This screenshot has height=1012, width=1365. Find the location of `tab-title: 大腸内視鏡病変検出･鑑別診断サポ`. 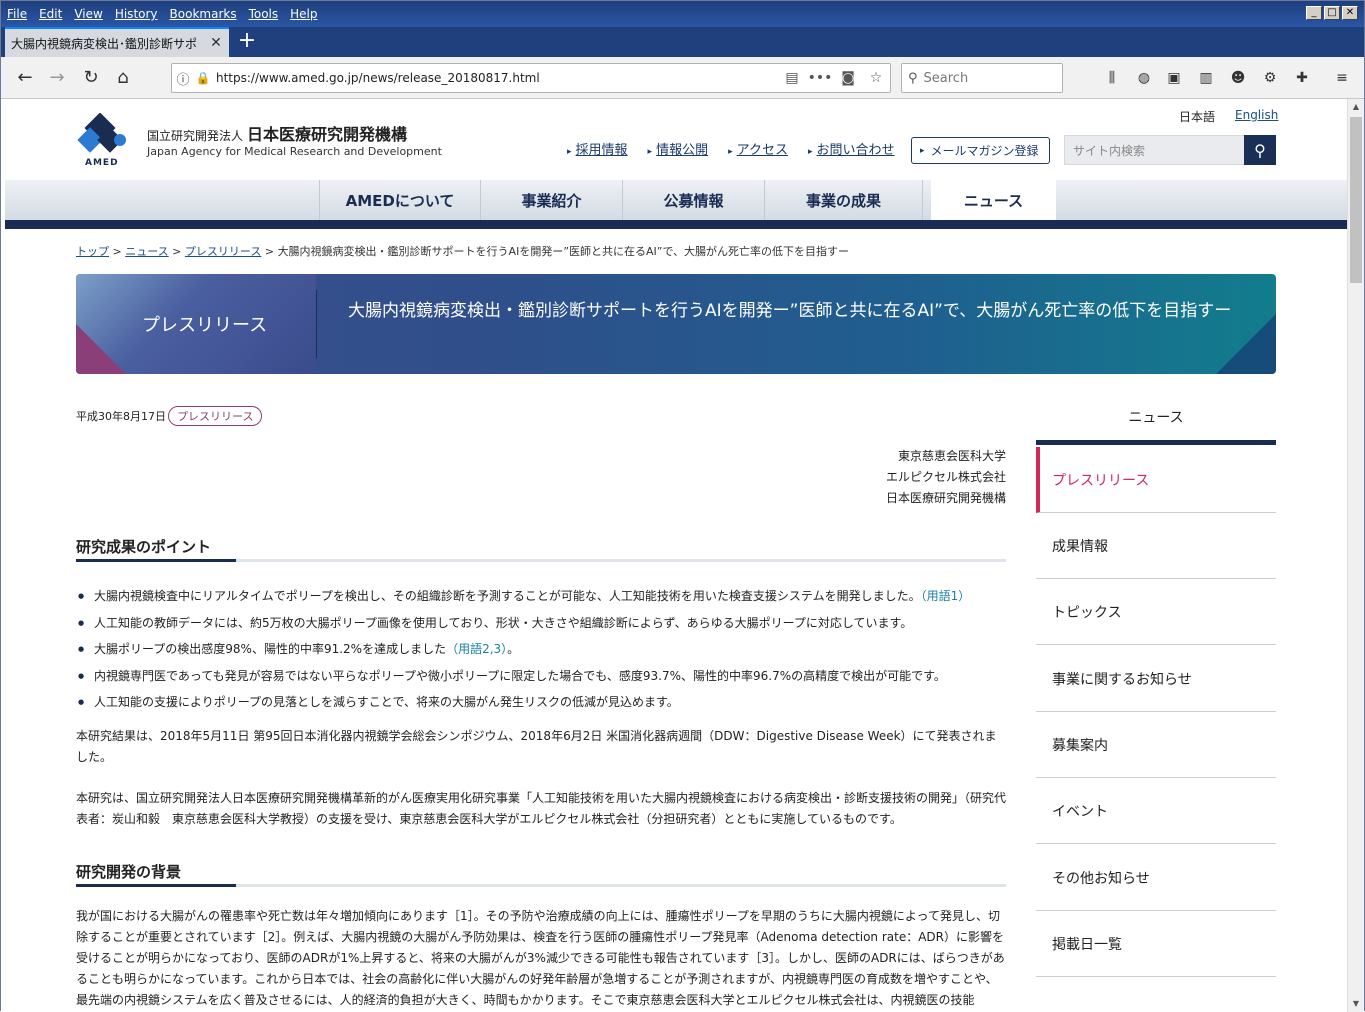

tab-title: 大腸内視鏡病変検出･鑑別診断サポ is located at coordinates (104, 43).